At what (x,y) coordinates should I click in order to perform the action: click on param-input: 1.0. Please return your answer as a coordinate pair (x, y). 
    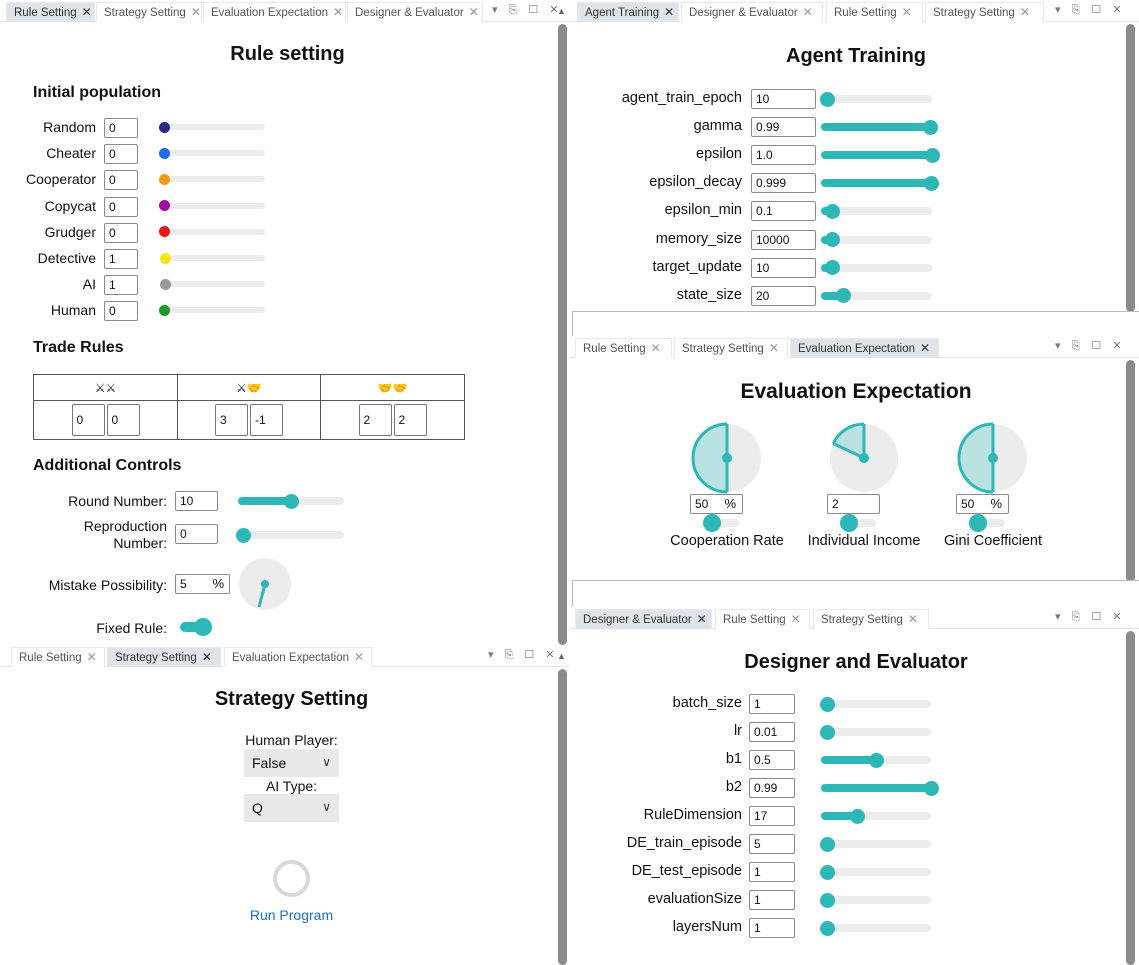
    Looking at the image, I should click on (783, 155).